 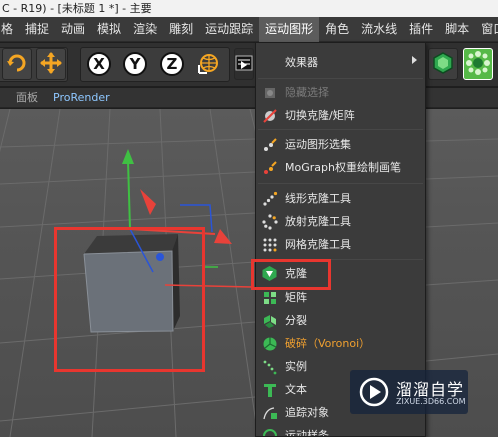 What do you see at coordinates (296, 389) in the screenshot?
I see `text-label: 文本` at bounding box center [296, 389].